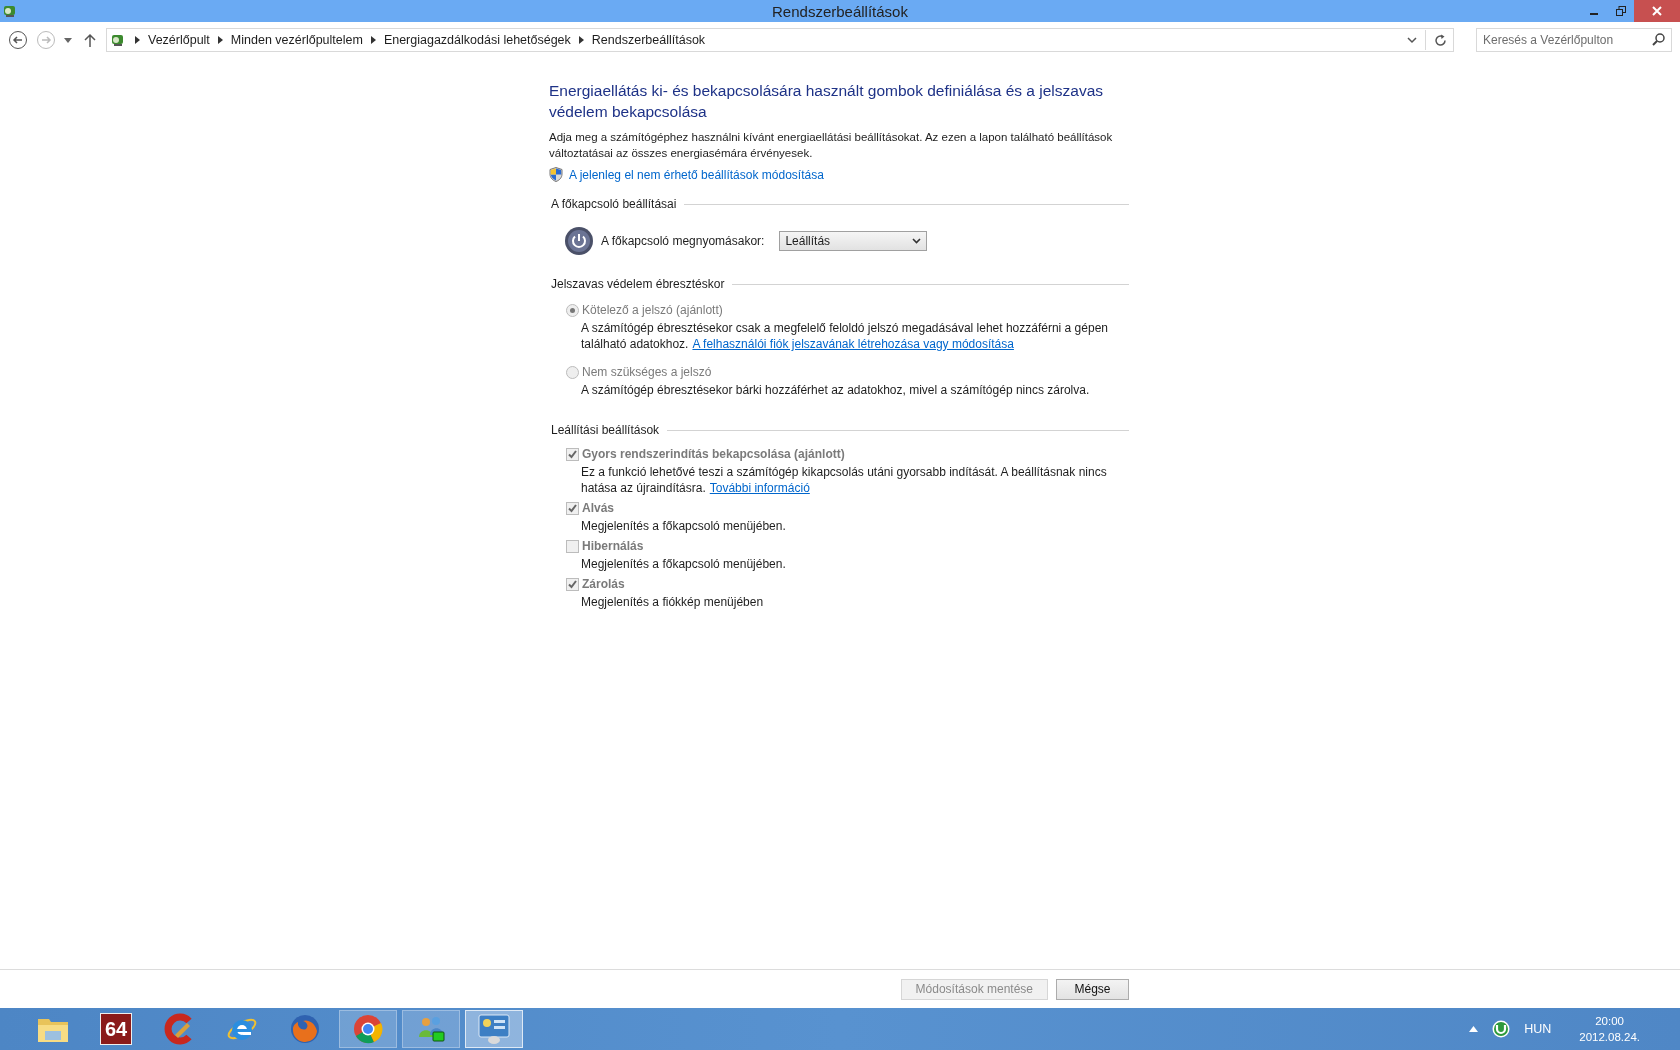  What do you see at coordinates (638, 284) in the screenshot?
I see `section-title: Jelszavas védelem ébresztéskor` at bounding box center [638, 284].